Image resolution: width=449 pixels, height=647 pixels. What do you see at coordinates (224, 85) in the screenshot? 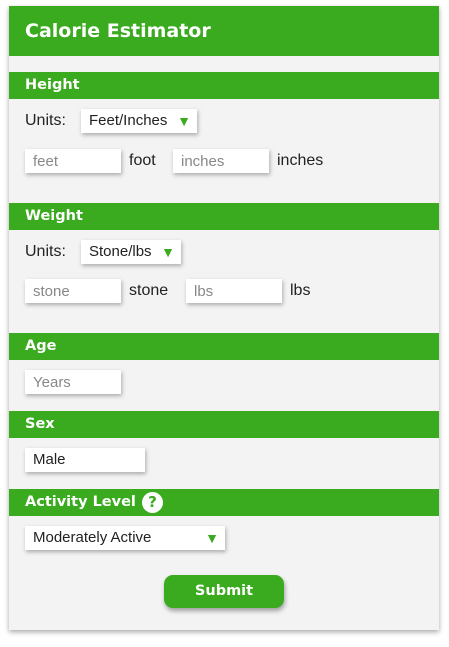
I see `height-heading: Height` at bounding box center [224, 85].